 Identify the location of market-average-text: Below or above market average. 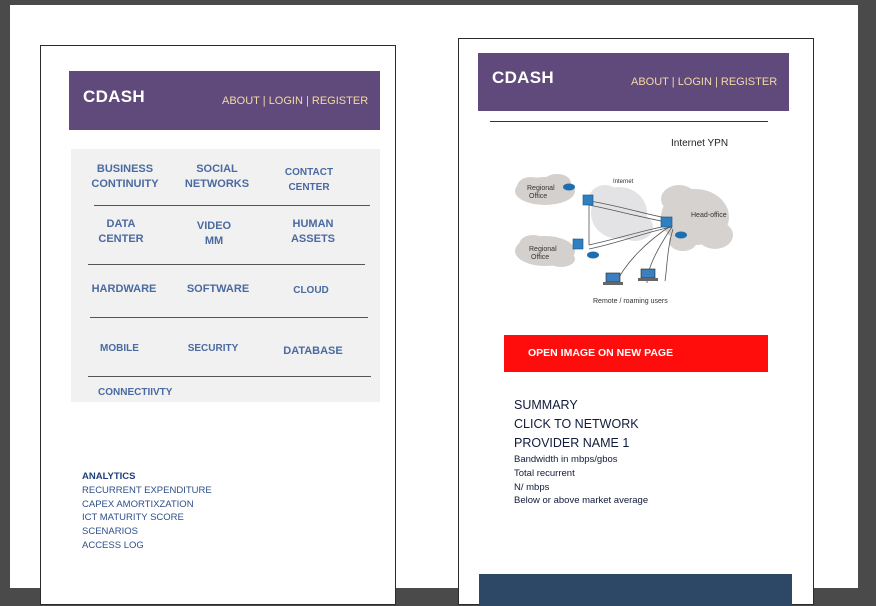
(581, 501).